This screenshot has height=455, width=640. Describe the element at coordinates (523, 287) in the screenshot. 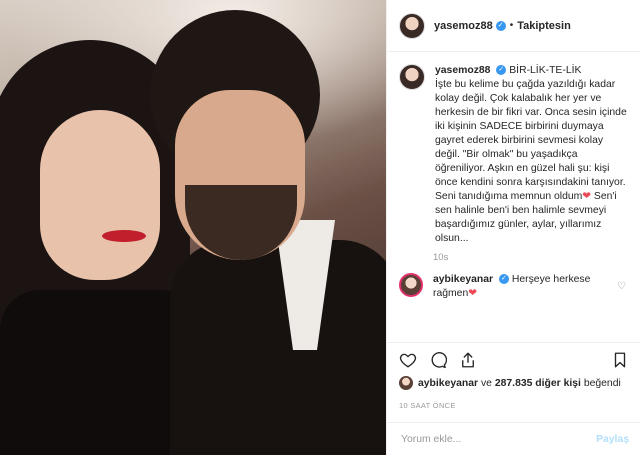

I see `comment-text: aybikeyanar ✓ Herşeye herkese rağmen❤` at that location.